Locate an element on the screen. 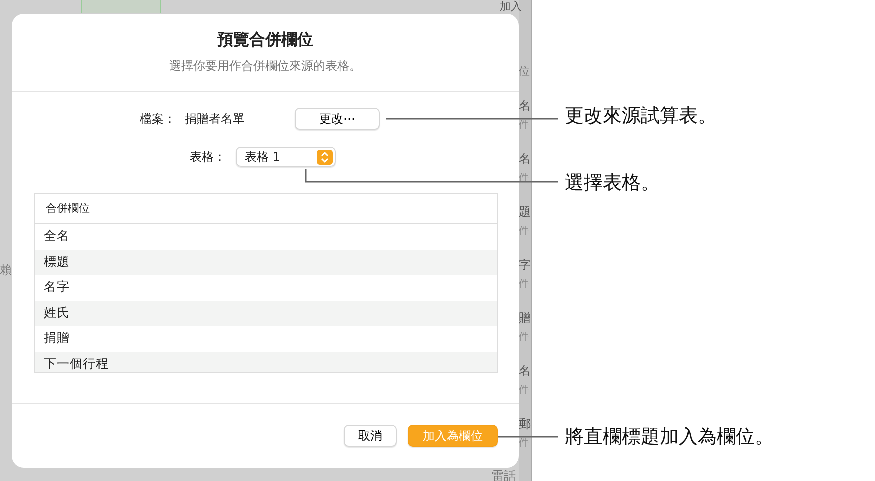 The width and height of the screenshot is (875, 481). list-header: 合併欄位 is located at coordinates (266, 209).